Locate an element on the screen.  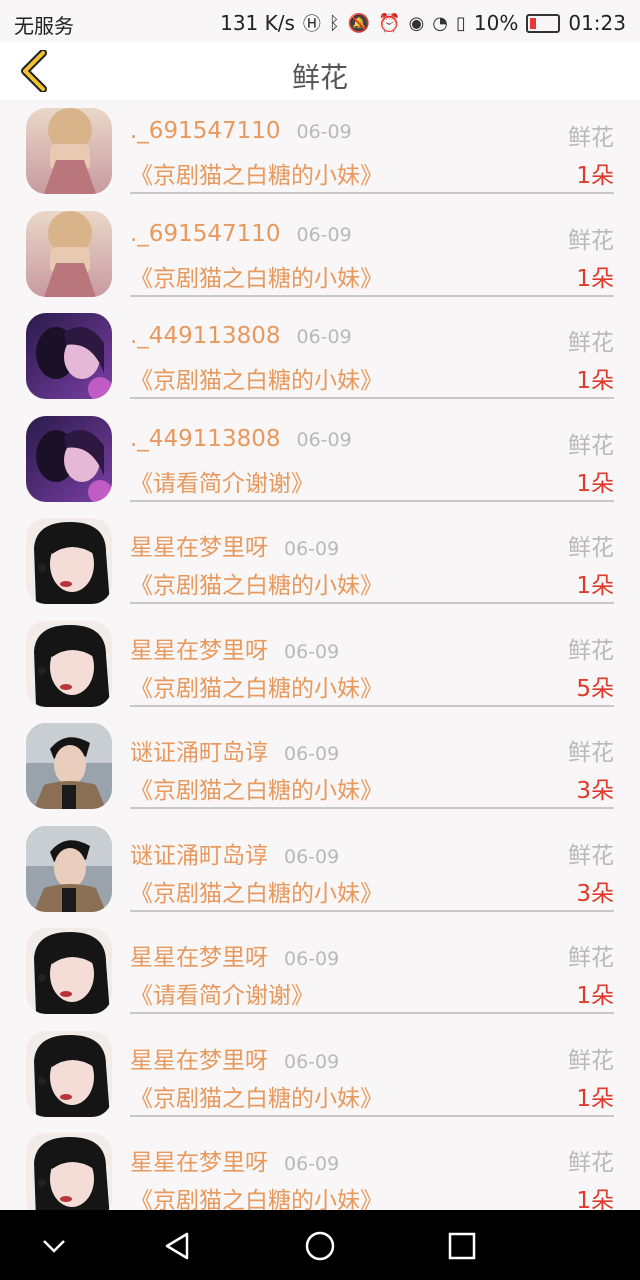
recents-square-icon is located at coordinates (462, 1246).